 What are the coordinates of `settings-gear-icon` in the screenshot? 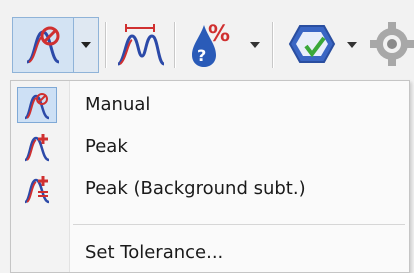 It's located at (392, 44).